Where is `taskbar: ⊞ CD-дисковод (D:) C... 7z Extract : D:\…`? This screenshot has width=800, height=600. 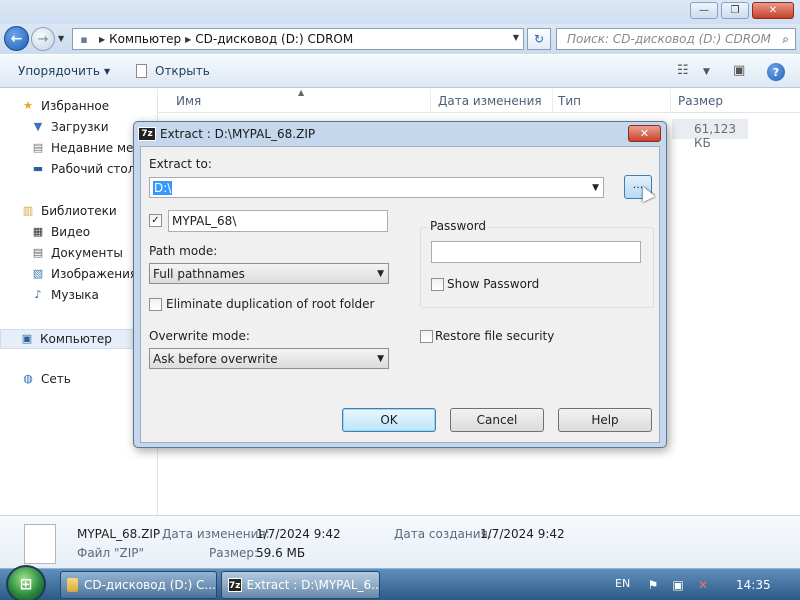
taskbar: ⊞ CD-дисковод (D:) C... 7z Extract : D:\… is located at coordinates (400, 582).